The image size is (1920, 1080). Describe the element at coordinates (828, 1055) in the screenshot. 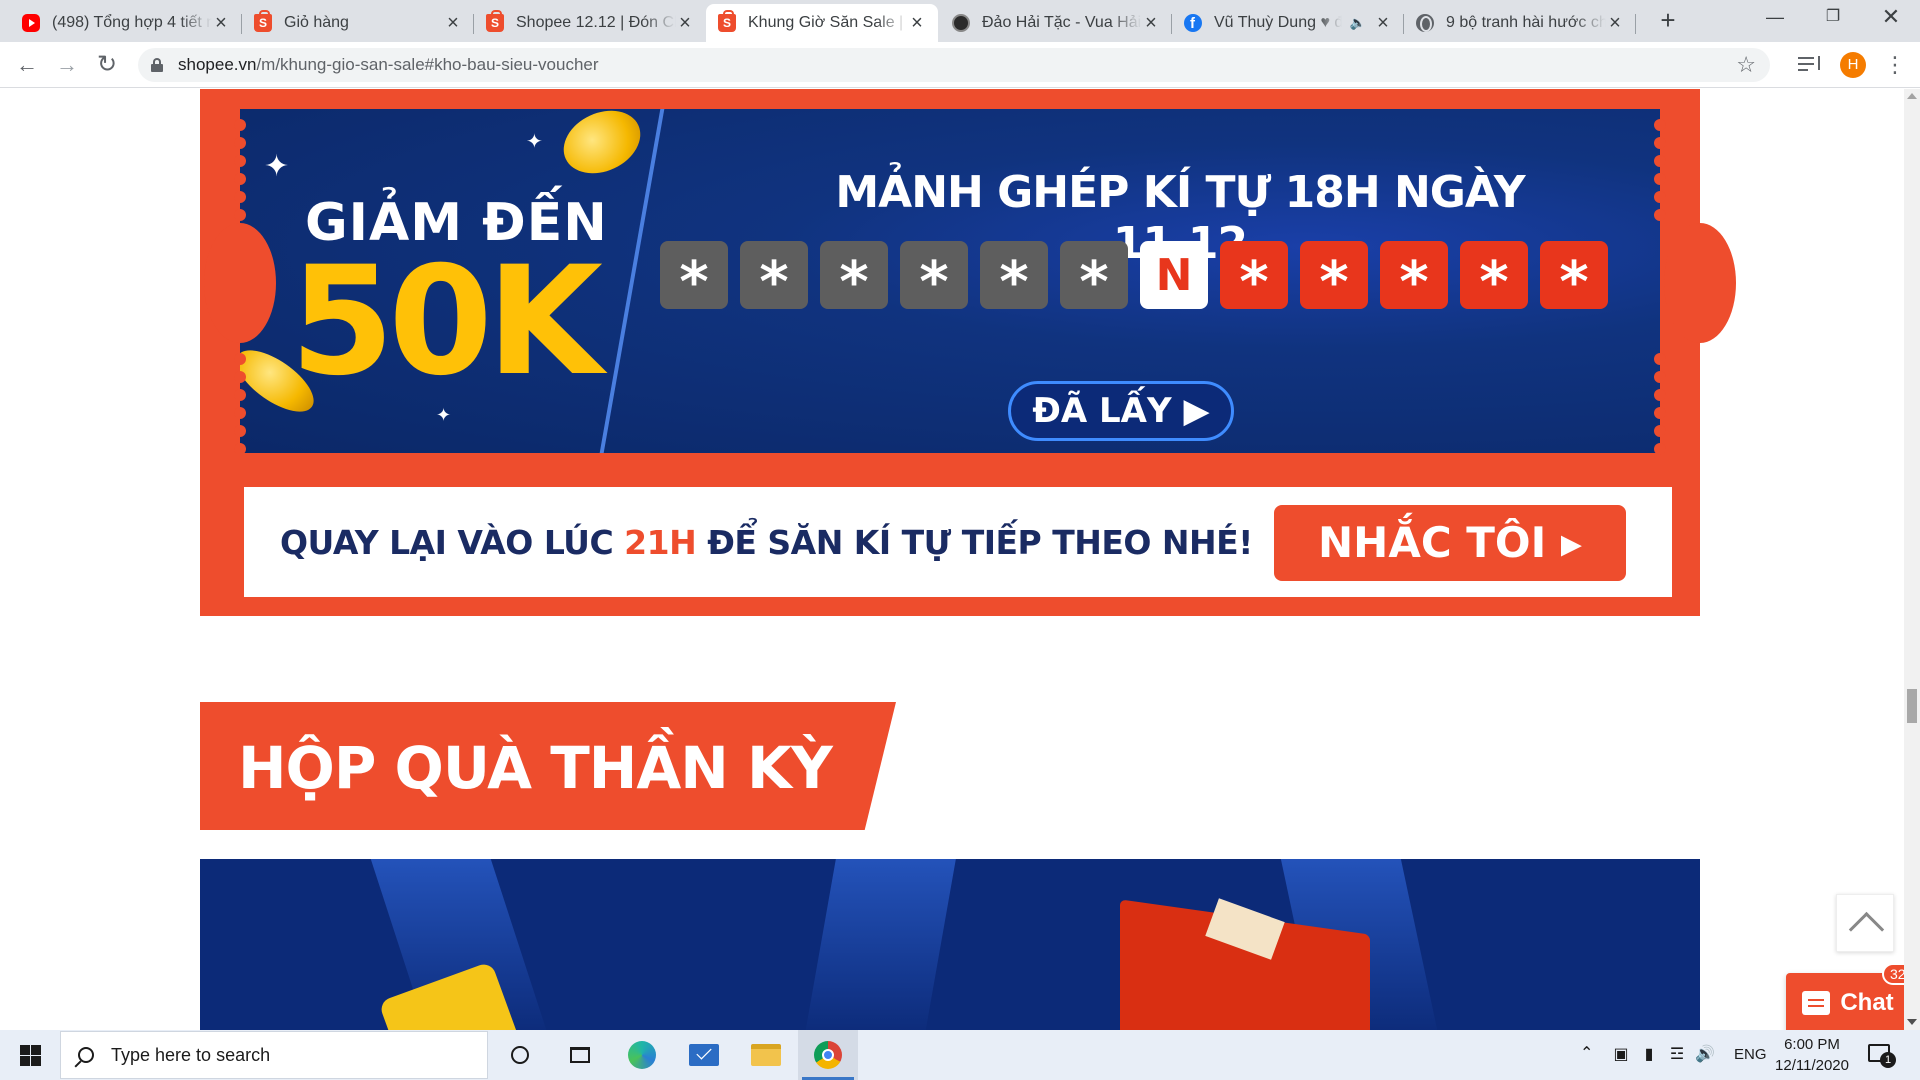

I see `chrome-taskbar-icon` at that location.